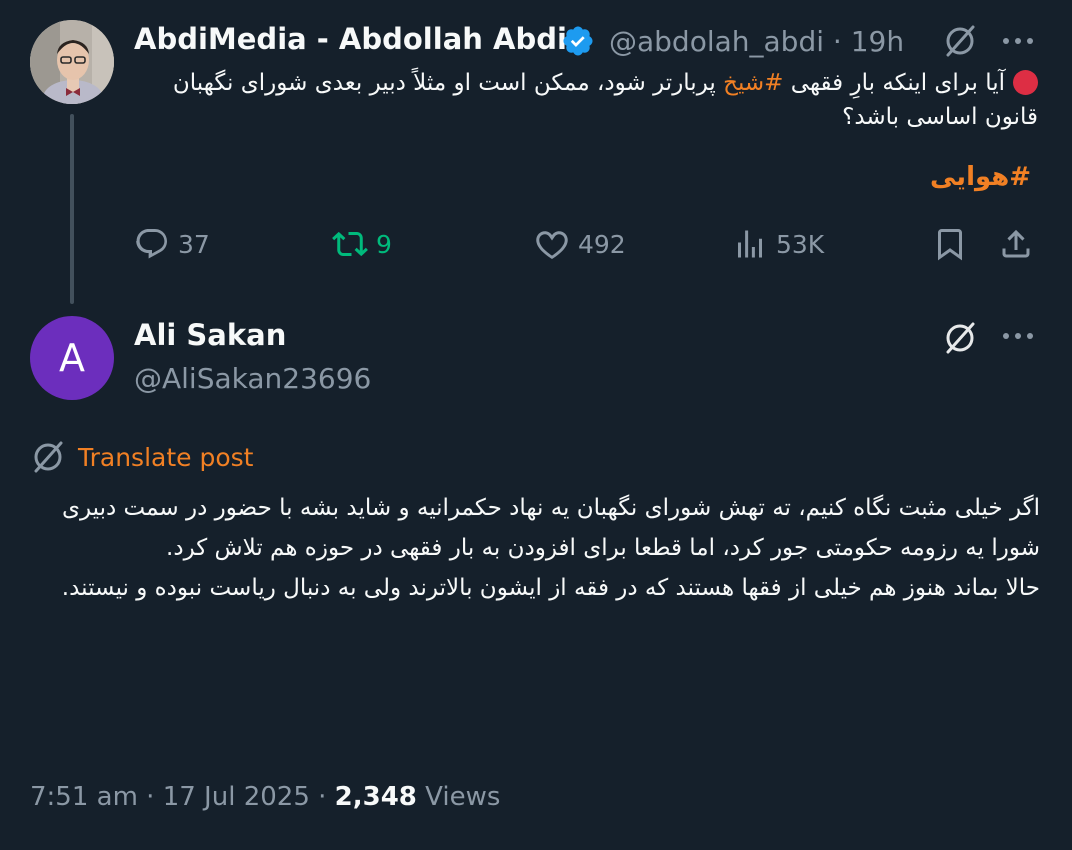  Describe the element at coordinates (602, 244) in the screenshot. I see `like-count: 492` at that location.